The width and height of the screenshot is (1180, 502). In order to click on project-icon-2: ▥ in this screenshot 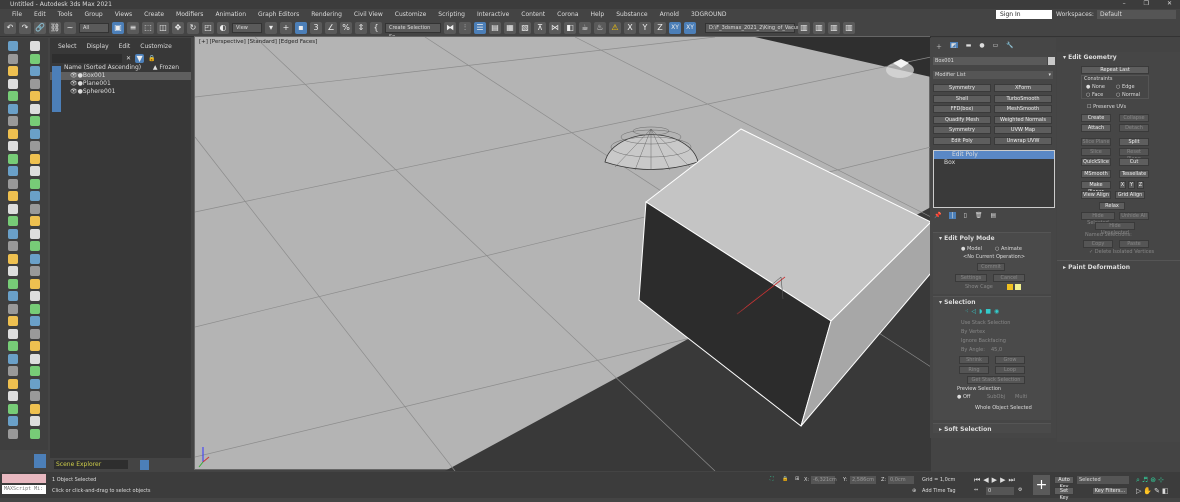, I will do `click(819, 28)`.